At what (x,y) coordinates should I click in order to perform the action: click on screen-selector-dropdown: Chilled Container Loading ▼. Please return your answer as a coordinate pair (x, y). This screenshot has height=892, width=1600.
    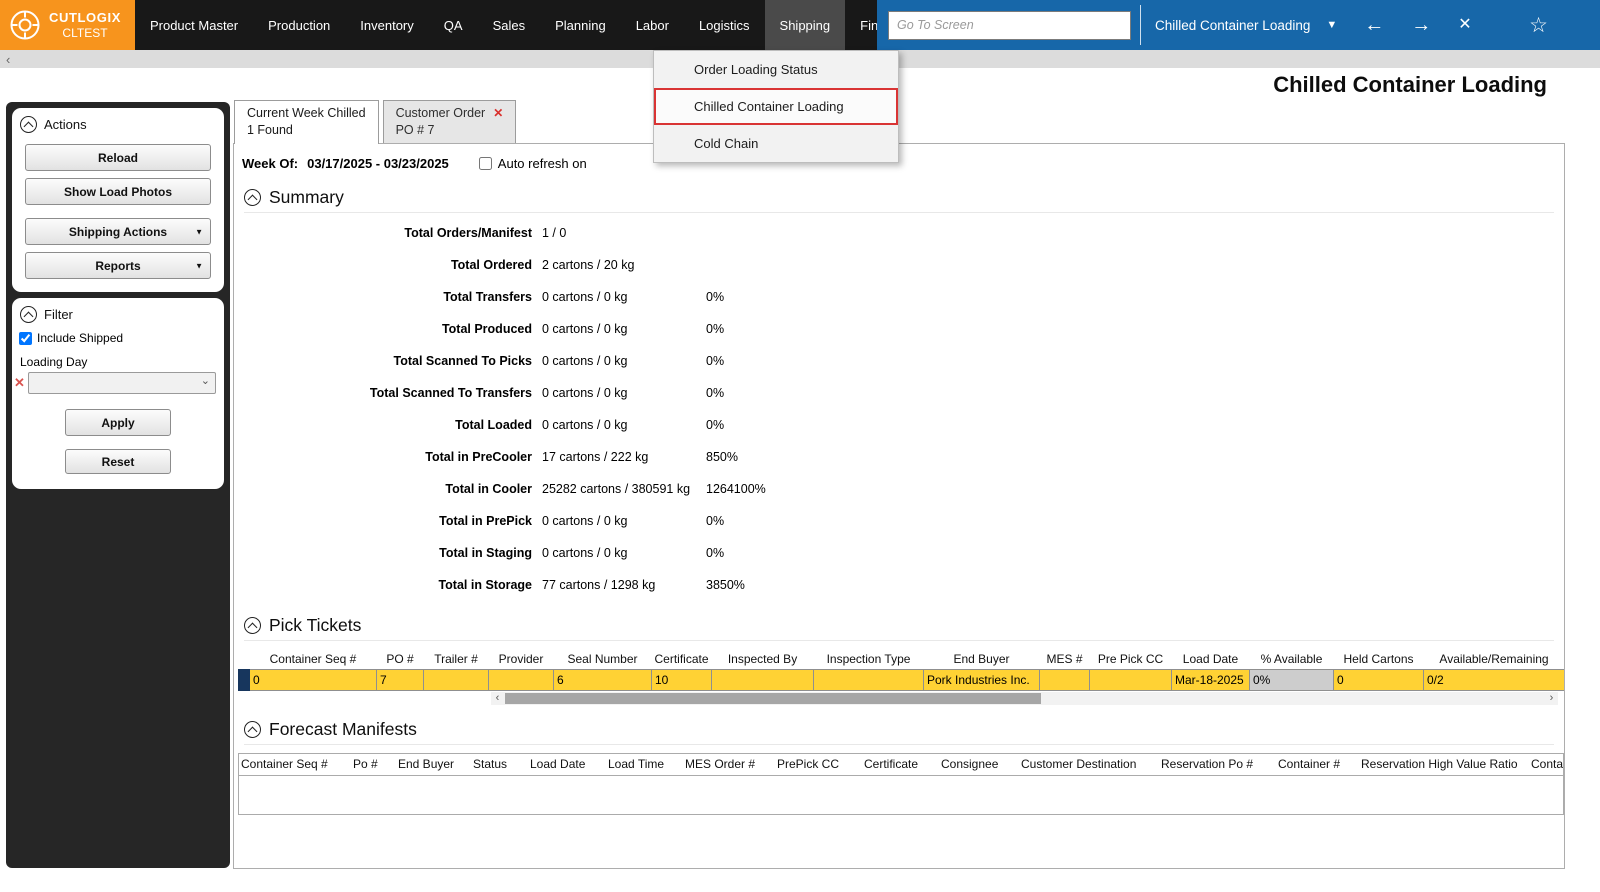
    Looking at the image, I should click on (1246, 25).